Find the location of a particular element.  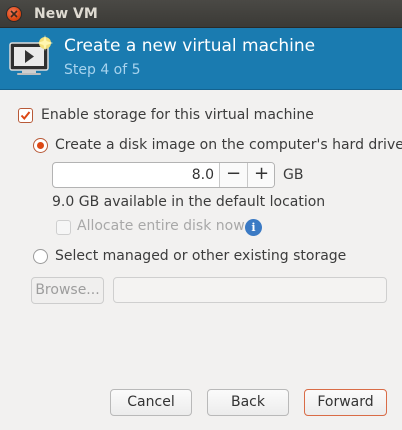

wizard-title: Create a new virtual machine is located at coordinates (190, 46).